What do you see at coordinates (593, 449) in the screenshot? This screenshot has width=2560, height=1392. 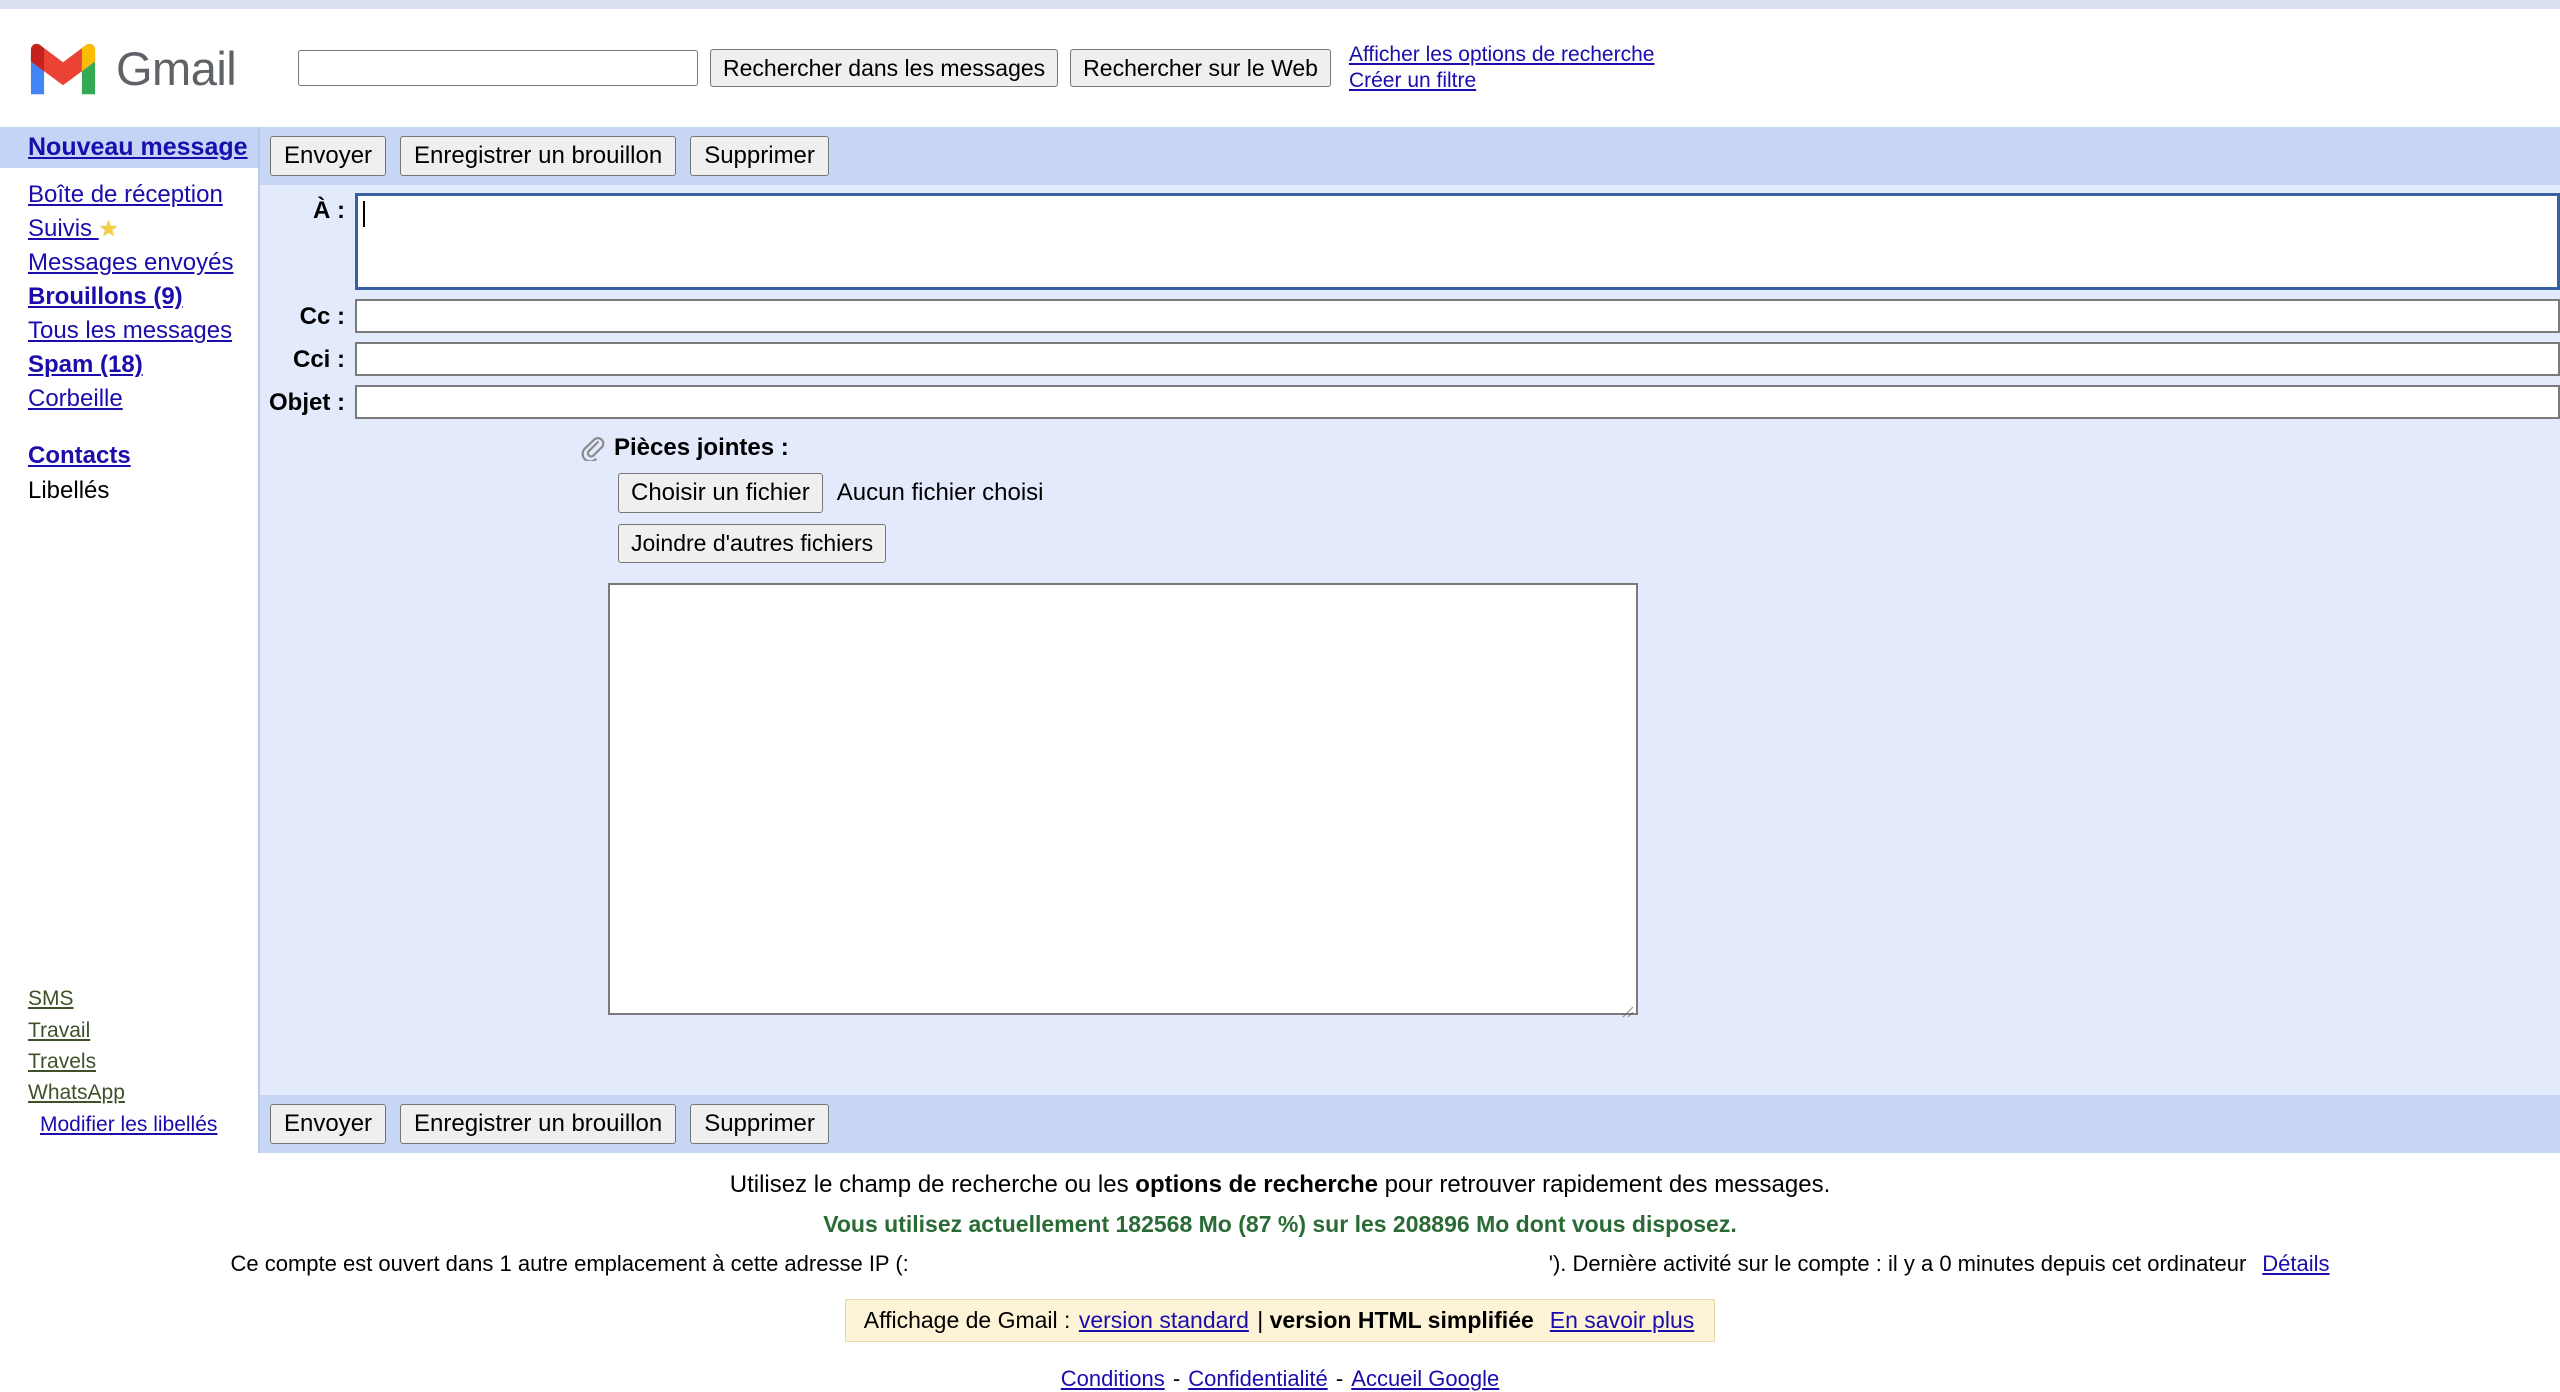 I see `paperclip-icon` at bounding box center [593, 449].